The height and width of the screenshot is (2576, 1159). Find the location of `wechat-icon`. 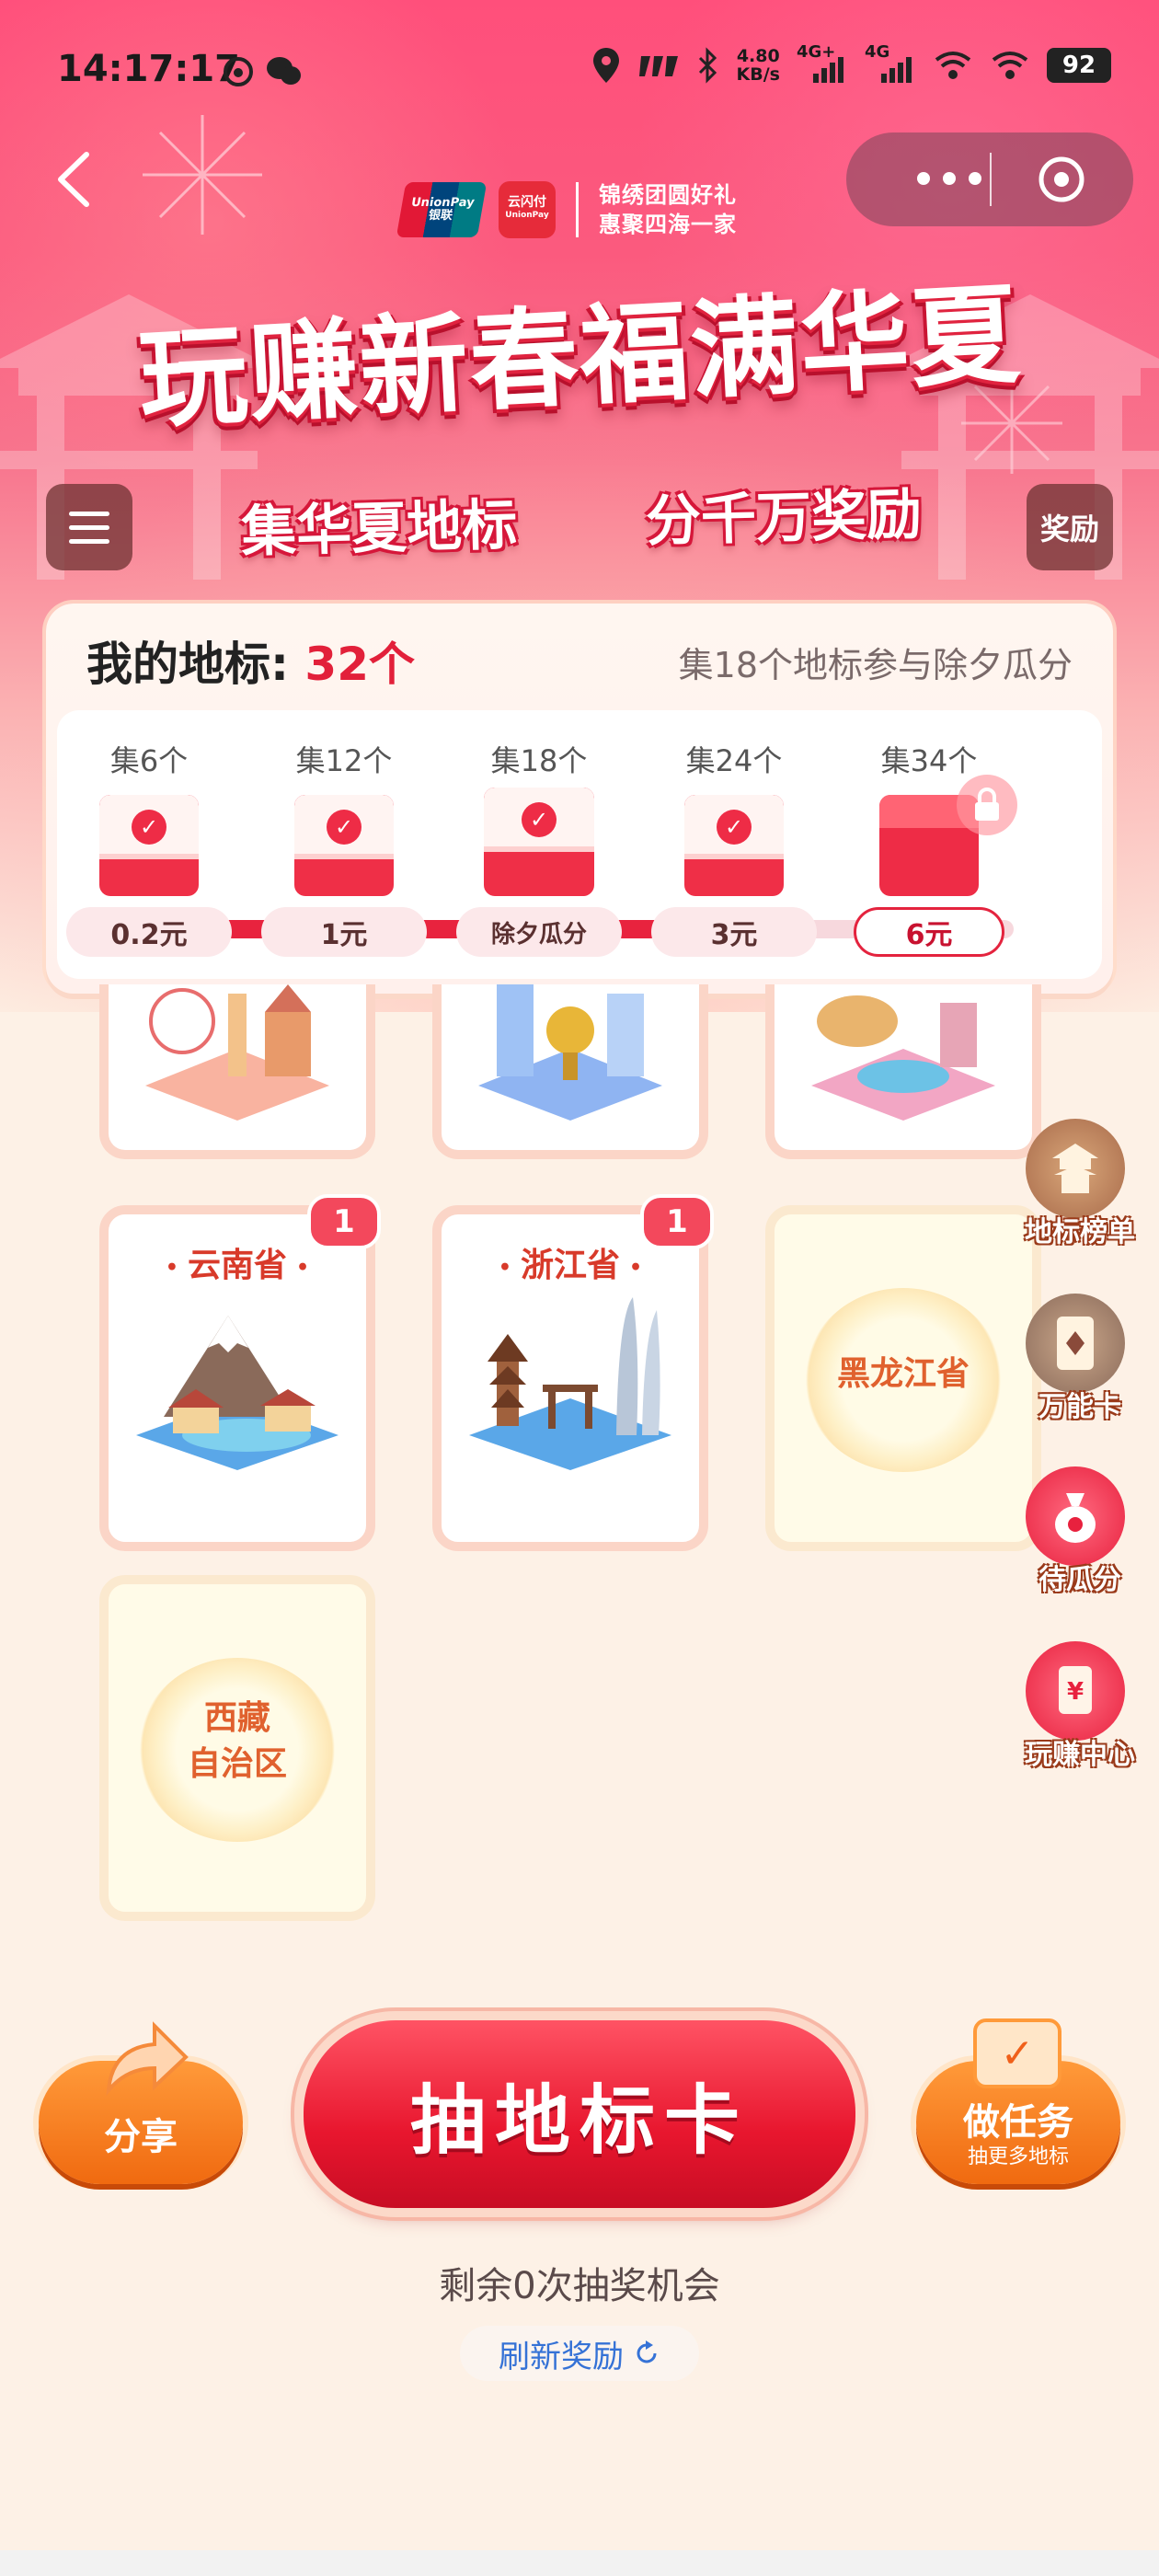

wechat-icon is located at coordinates (284, 71).